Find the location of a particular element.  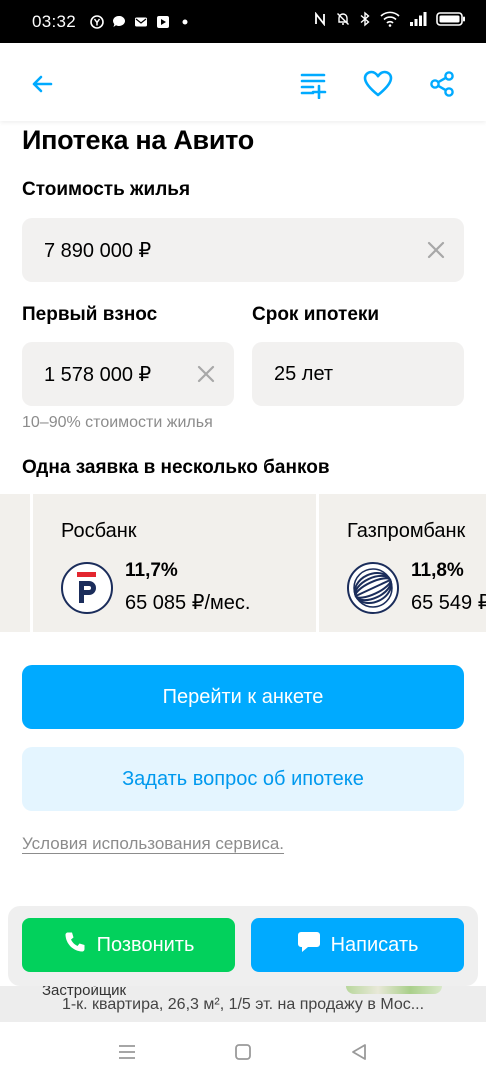

chat-bubble-icon is located at coordinates (119, 22).